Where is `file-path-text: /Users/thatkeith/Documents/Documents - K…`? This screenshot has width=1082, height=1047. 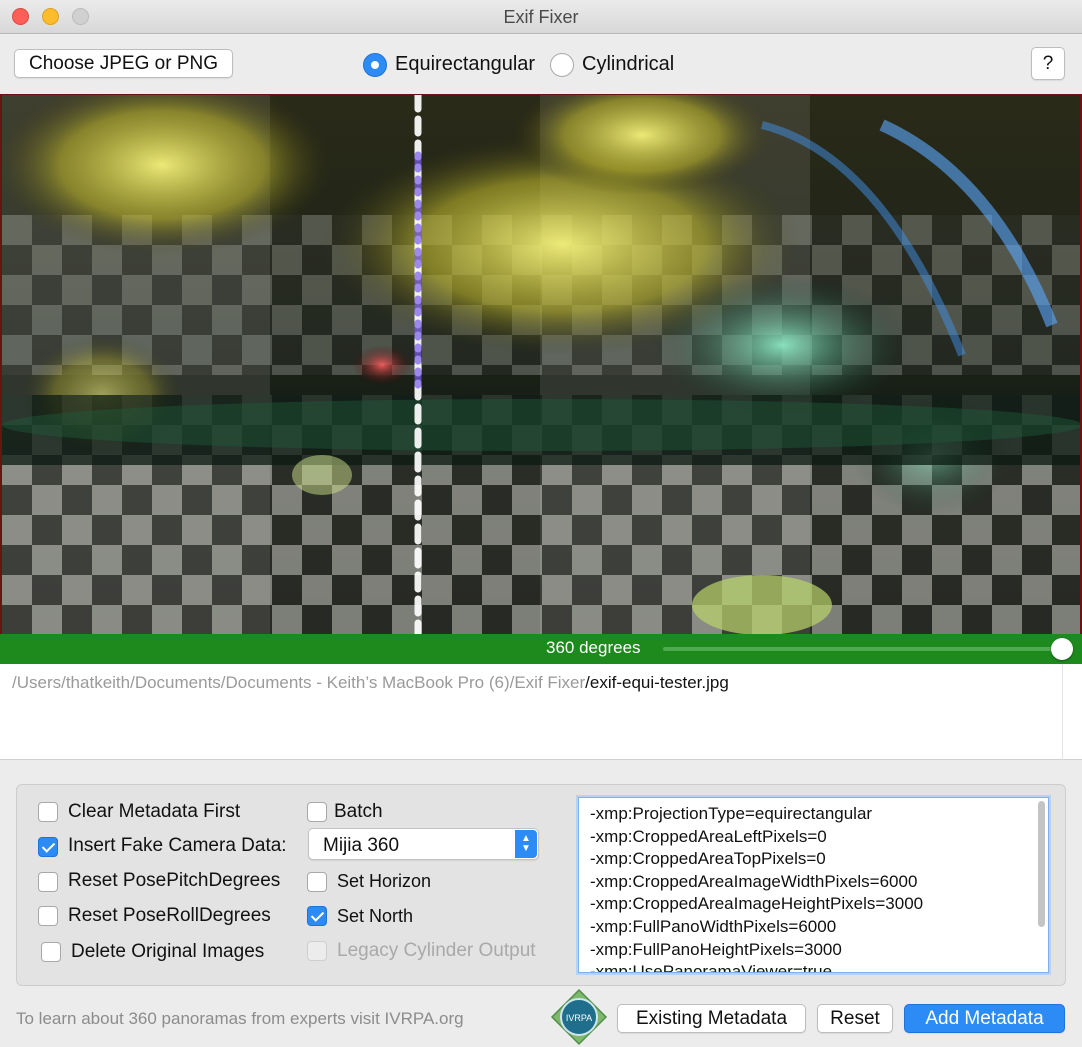 file-path-text: /Users/thatkeith/Documents/Documents - K… is located at coordinates (370, 683).